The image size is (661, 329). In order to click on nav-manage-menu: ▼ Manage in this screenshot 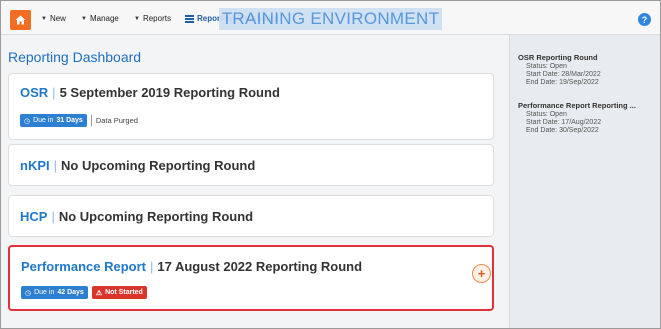, I will do `click(100, 18)`.